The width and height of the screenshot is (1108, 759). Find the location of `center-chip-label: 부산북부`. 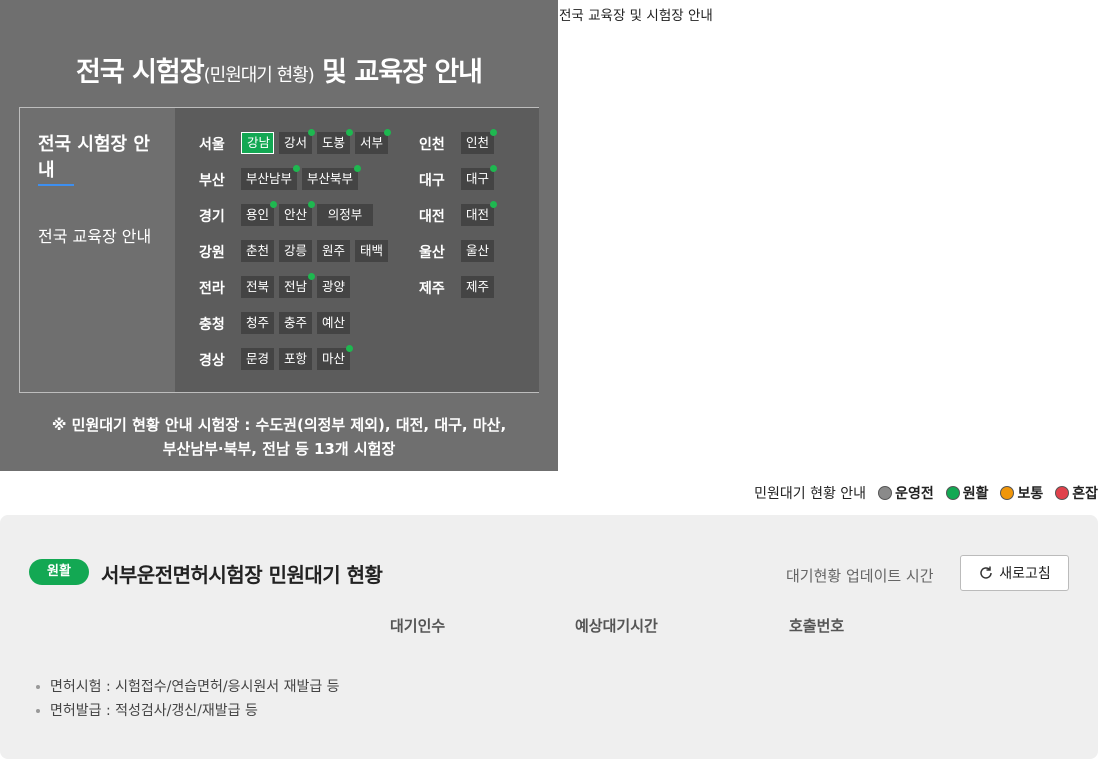

center-chip-label: 부산북부 is located at coordinates (330, 178).